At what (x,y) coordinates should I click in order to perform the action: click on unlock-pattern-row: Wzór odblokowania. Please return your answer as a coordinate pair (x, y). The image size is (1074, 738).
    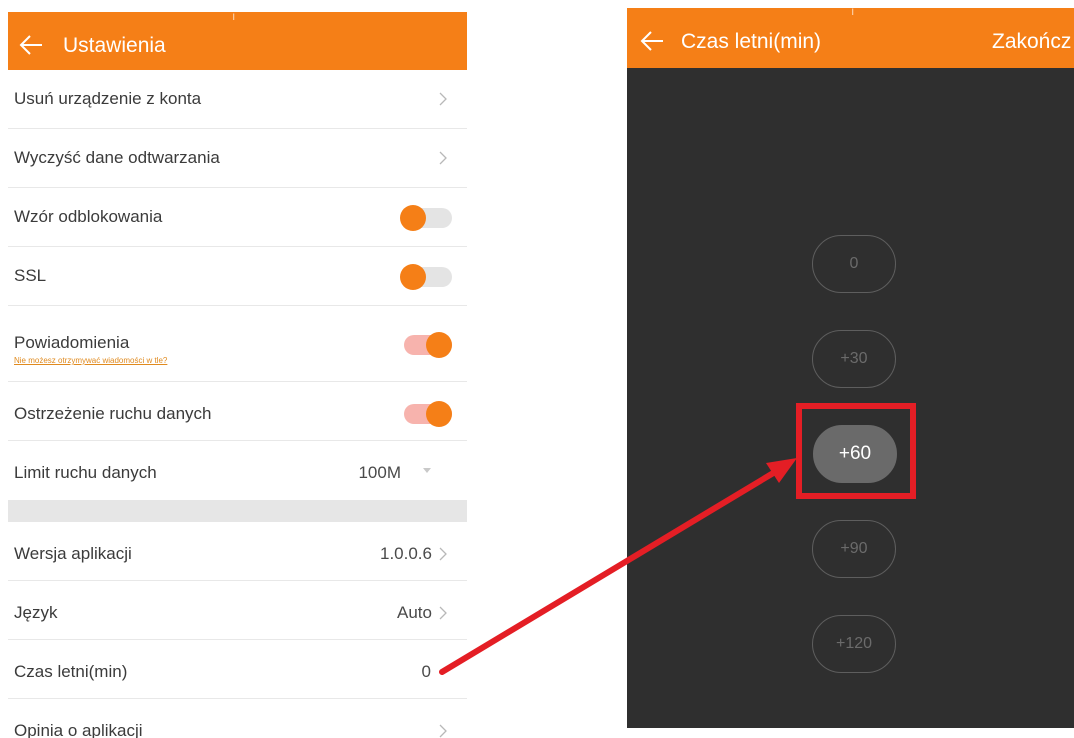
    Looking at the image, I should click on (237, 217).